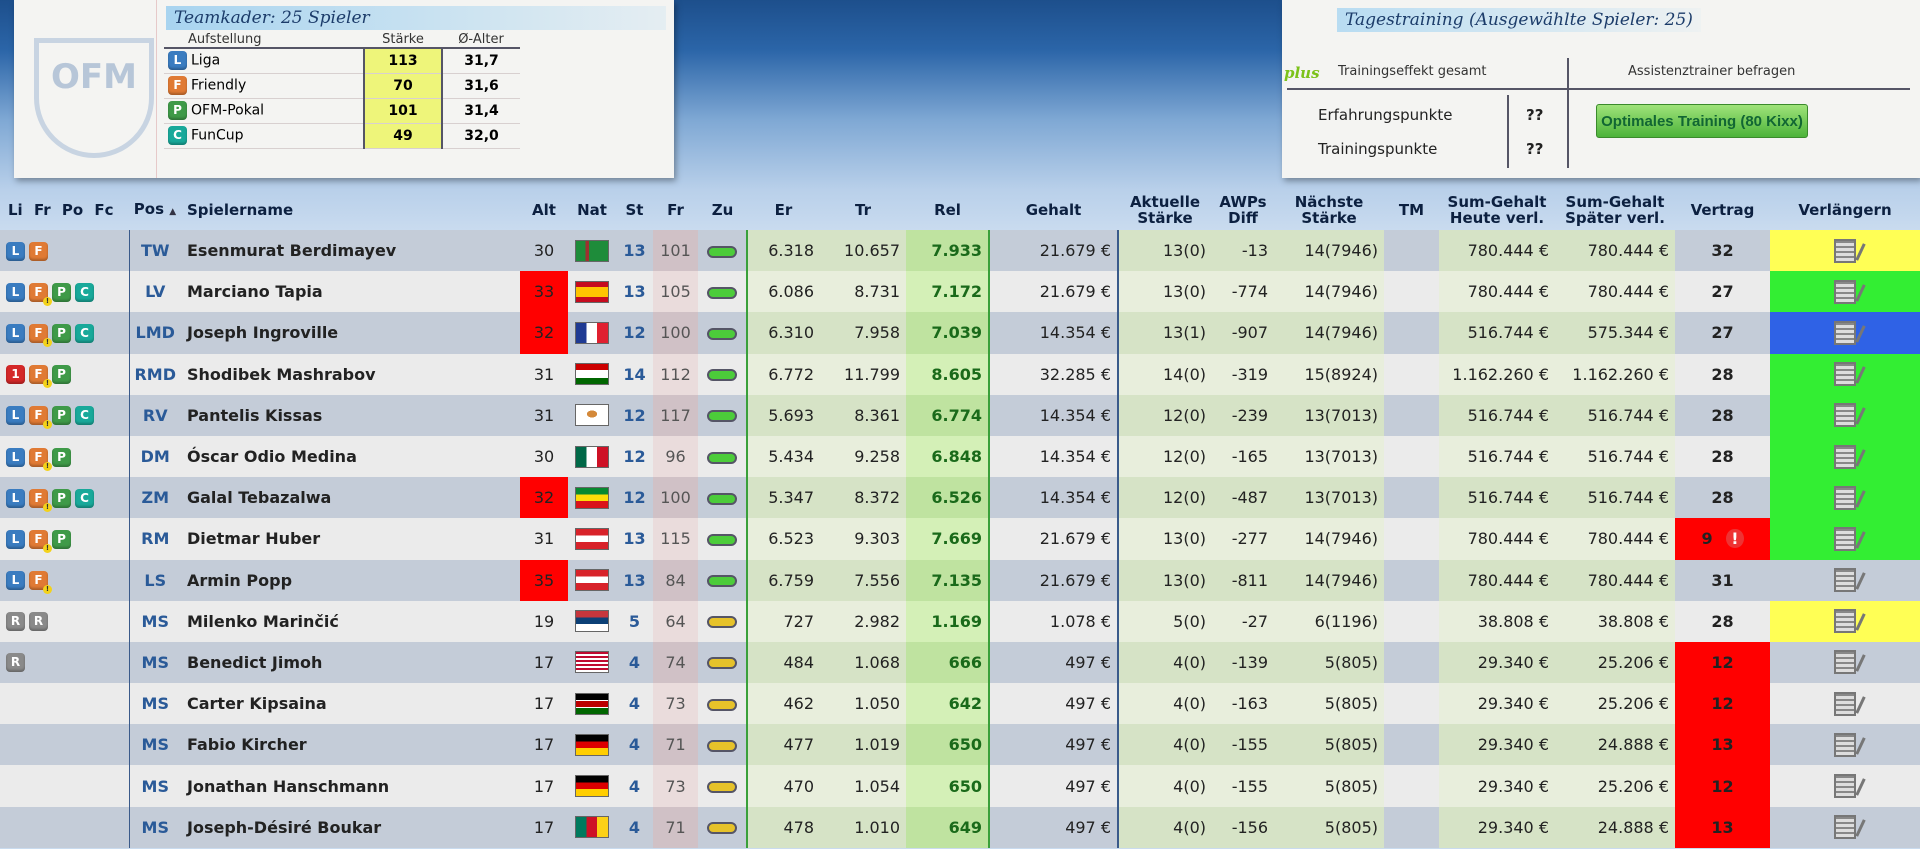 The height and width of the screenshot is (849, 1920). I want to click on header-name: Spielername, so click(350, 210).